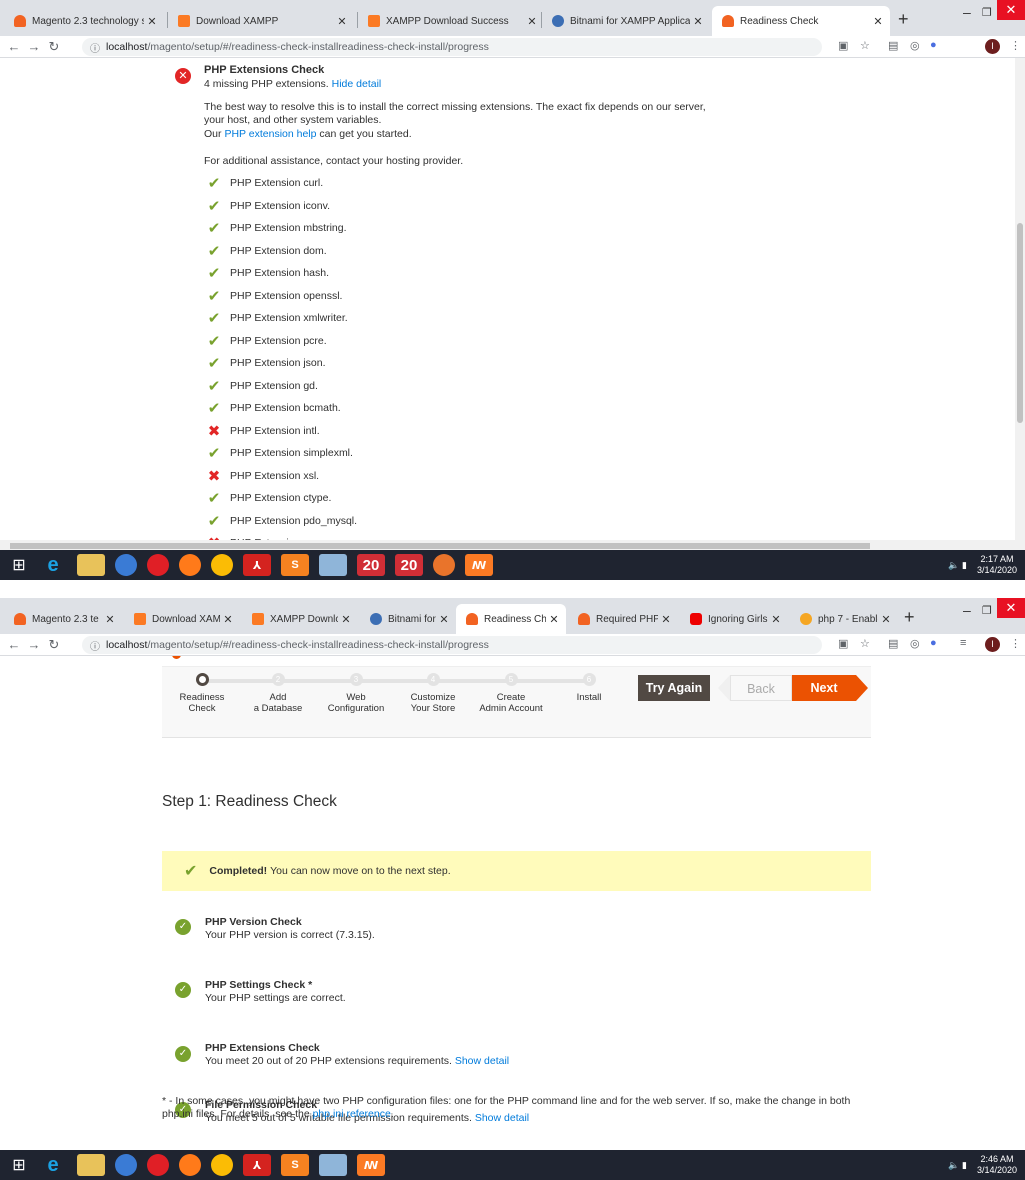 This screenshot has width=1025, height=1180. Describe the element at coordinates (997, 1165) in the screenshot. I see `clock: 2:46 AM 3/14/2020` at that location.